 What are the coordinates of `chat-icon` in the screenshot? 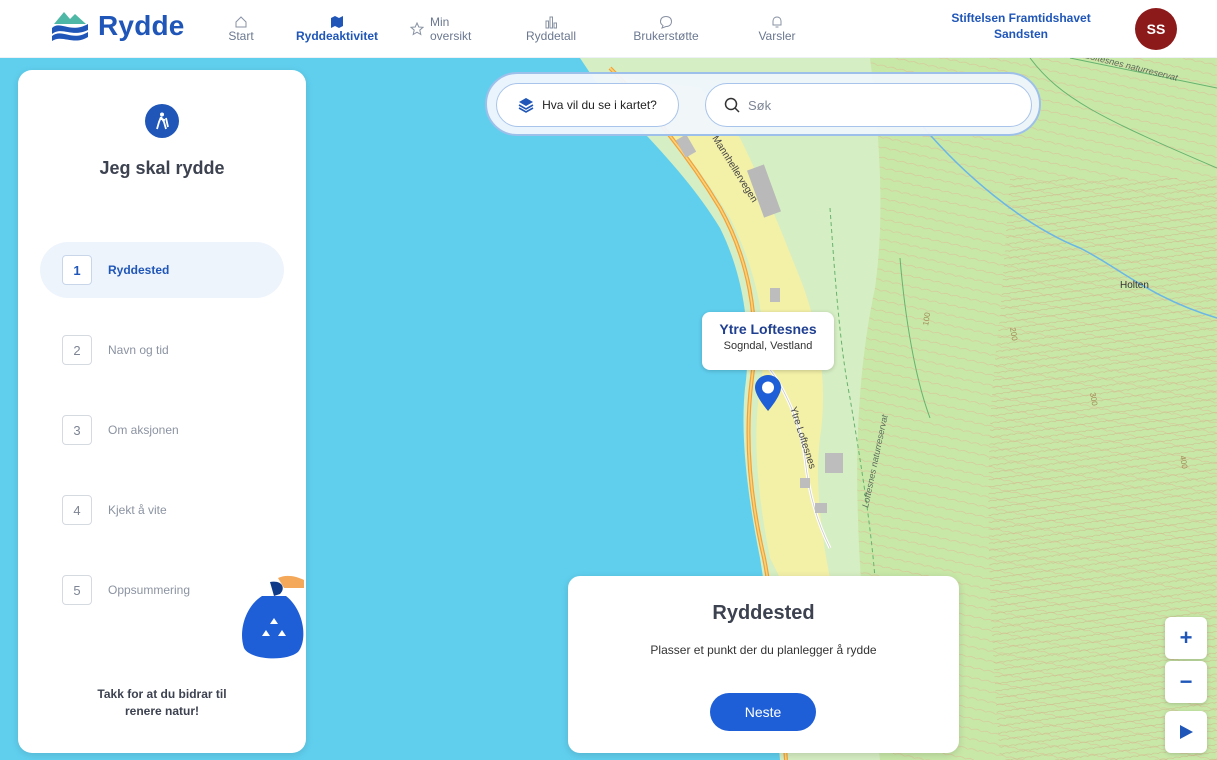 It's located at (666, 22).